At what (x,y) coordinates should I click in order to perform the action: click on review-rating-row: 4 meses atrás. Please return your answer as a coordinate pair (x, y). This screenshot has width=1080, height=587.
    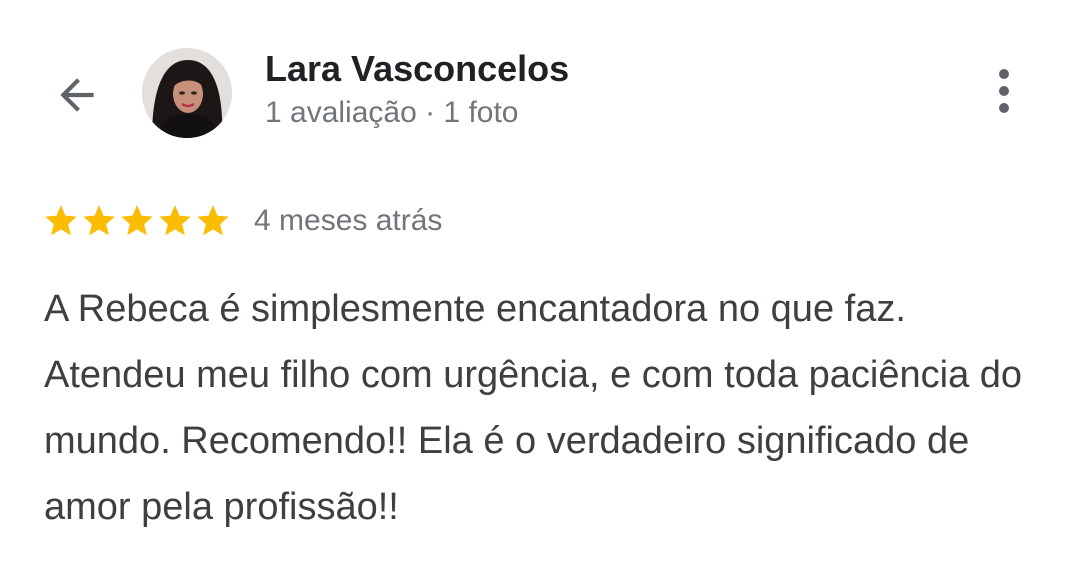
    Looking at the image, I should click on (242, 221).